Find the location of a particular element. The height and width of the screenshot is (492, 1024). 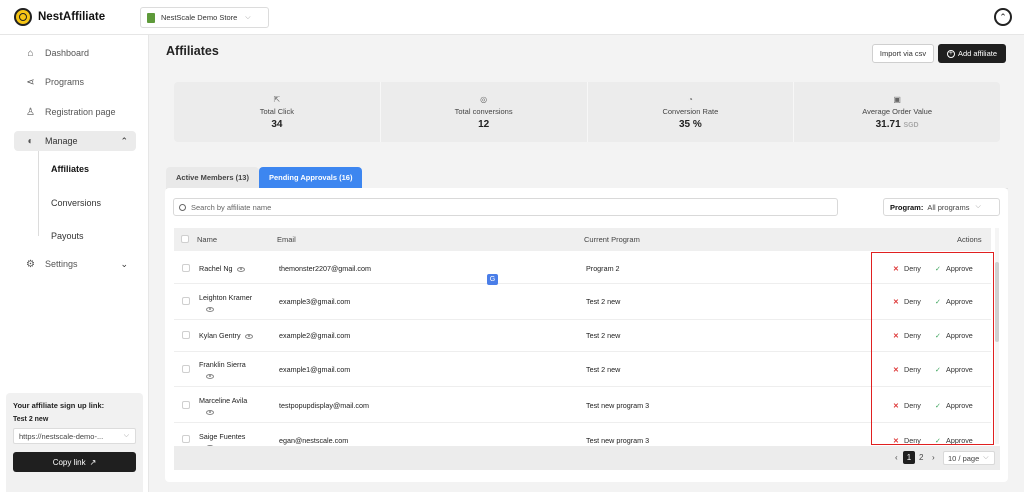

program-filter: Program: All programs ⌵ is located at coordinates (941, 207).